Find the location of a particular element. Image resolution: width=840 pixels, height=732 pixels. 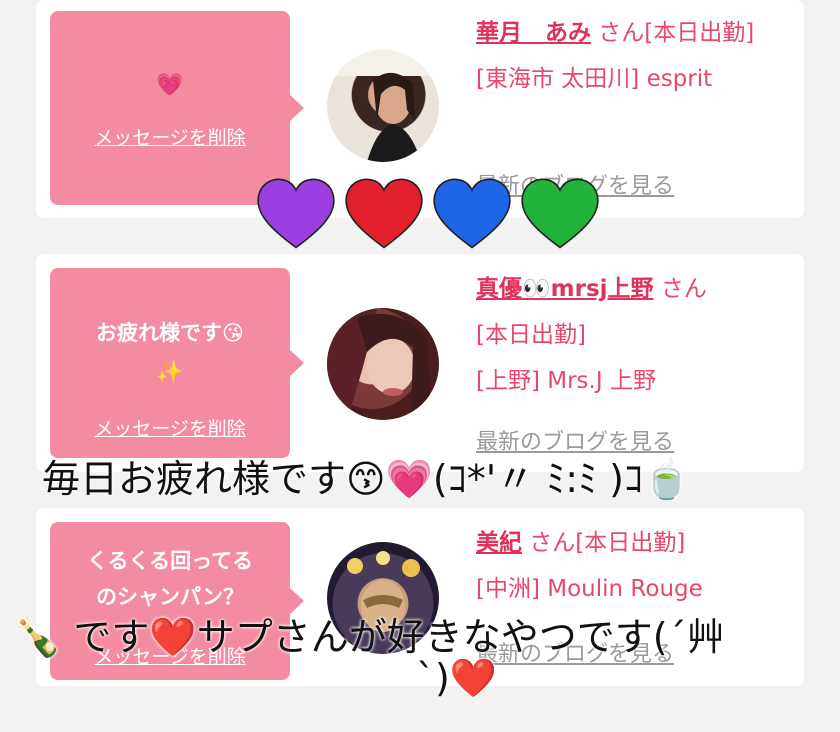

message-text: お疲れ様です😘 is located at coordinates (170, 333).